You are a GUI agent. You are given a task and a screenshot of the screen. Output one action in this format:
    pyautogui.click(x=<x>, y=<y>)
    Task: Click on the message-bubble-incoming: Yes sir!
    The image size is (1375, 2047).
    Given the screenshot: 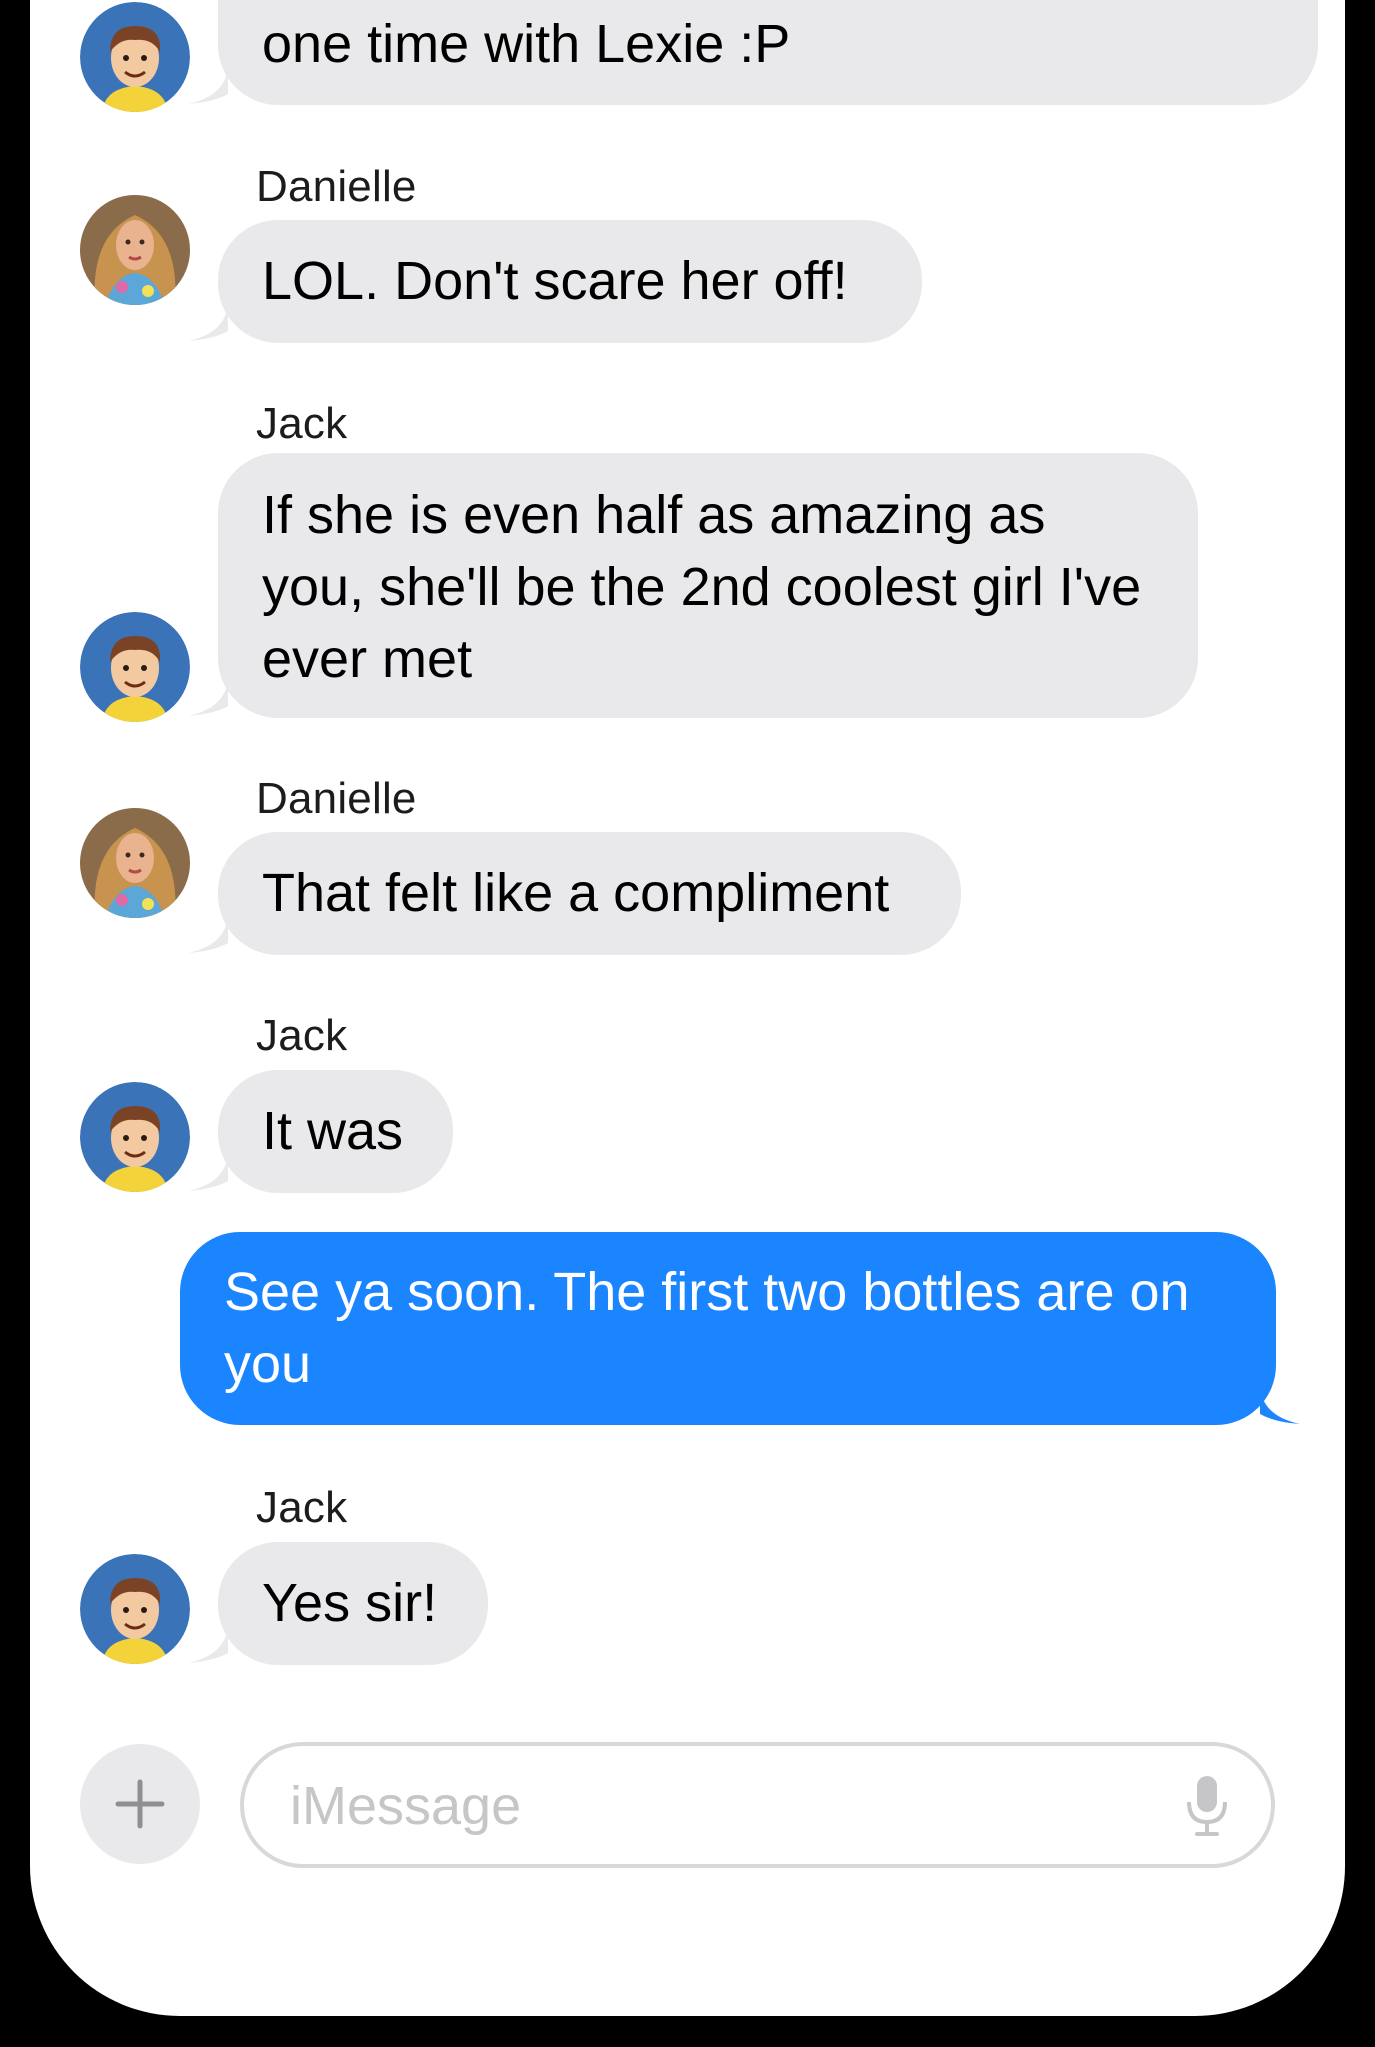 What is the action you would take?
    pyautogui.click(x=353, y=1603)
    